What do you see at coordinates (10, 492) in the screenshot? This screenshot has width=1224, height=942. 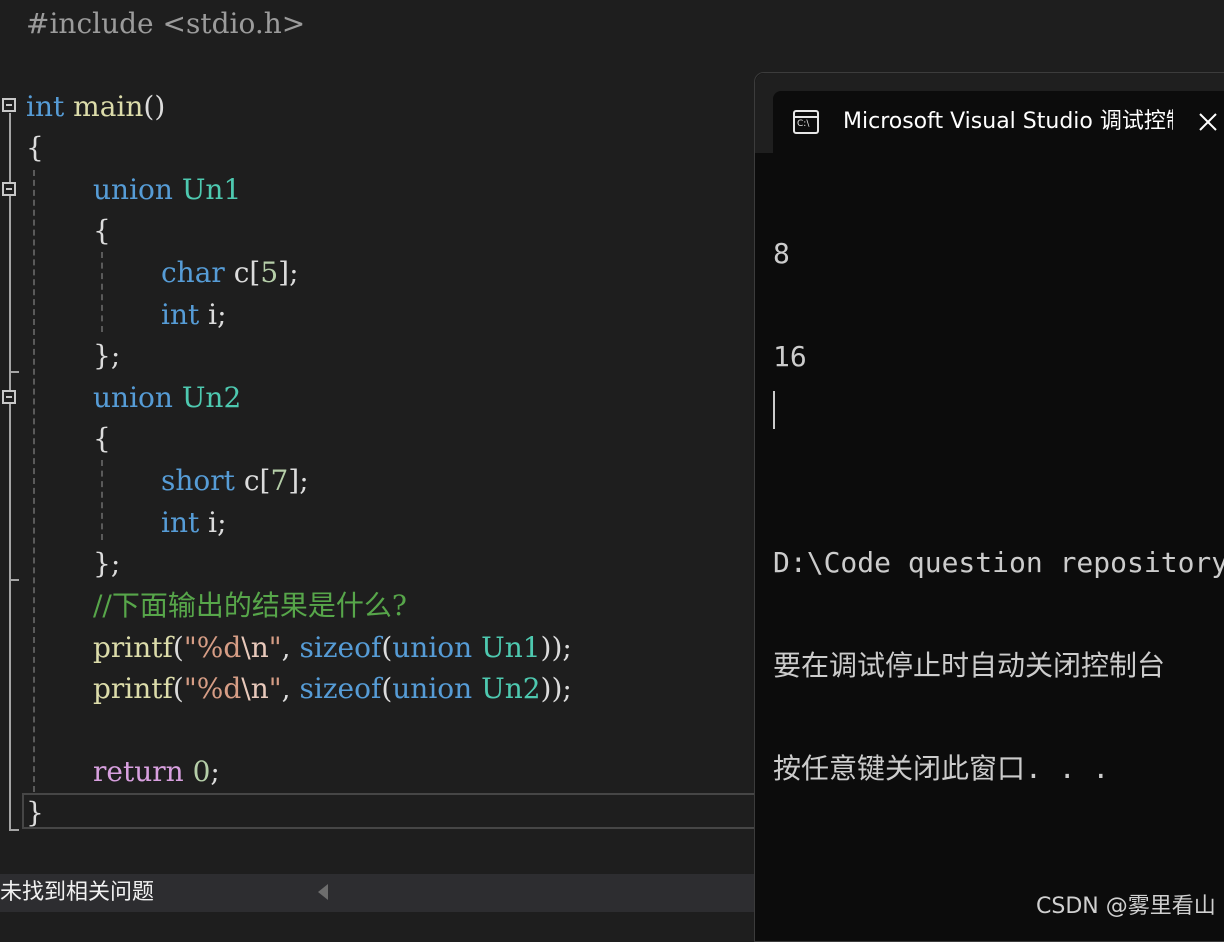 I see `fold-line-un2` at bounding box center [10, 492].